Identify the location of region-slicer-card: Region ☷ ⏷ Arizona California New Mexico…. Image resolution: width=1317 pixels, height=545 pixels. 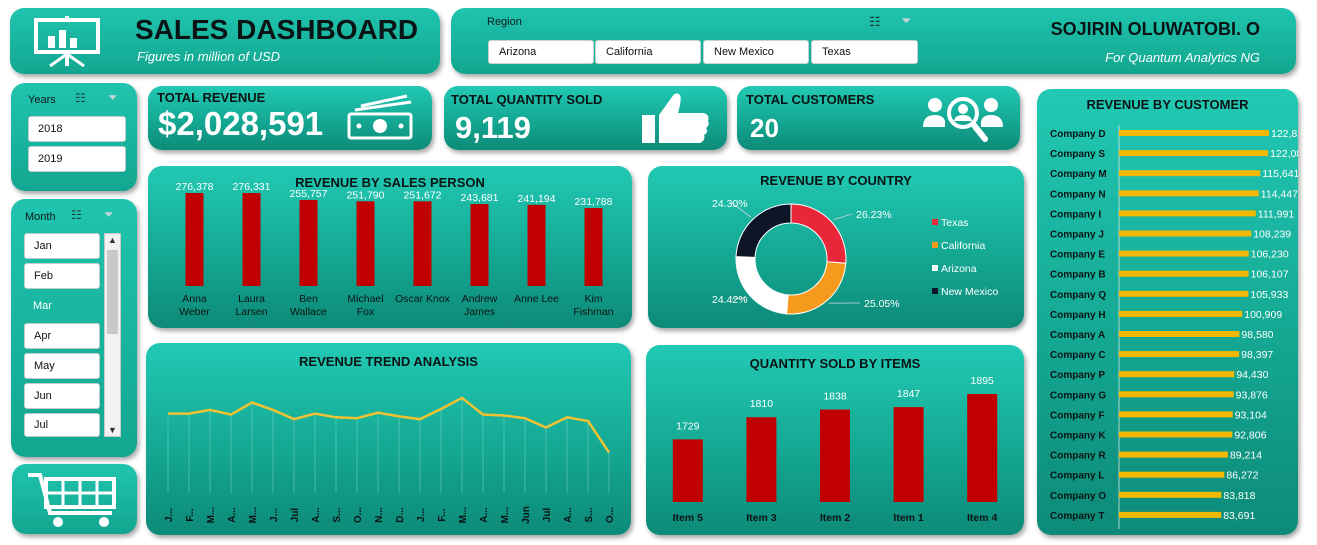
(873, 41).